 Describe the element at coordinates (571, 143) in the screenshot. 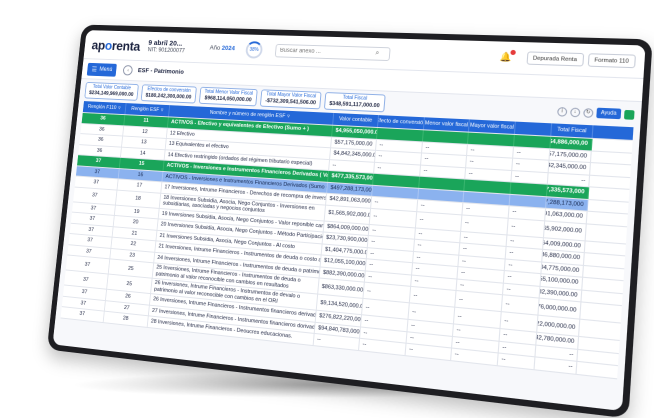

I see `cell-total: $4,886,000,00` at that location.